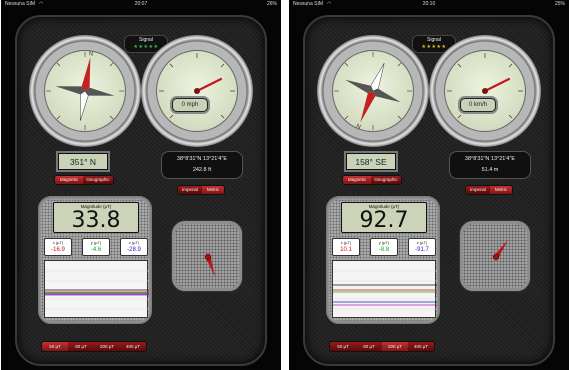 This screenshot has width=570, height=370. What do you see at coordinates (202, 165) in the screenshot?
I see `location-readout: 38°8'31"N 13°21'4"E 242.8 ft` at bounding box center [202, 165].